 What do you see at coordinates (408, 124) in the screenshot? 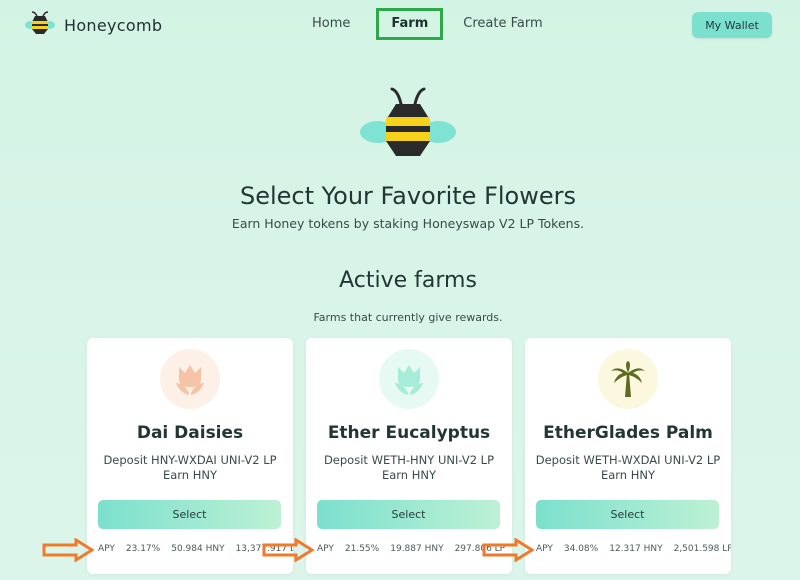
I see `bee-hero-icon` at bounding box center [408, 124].